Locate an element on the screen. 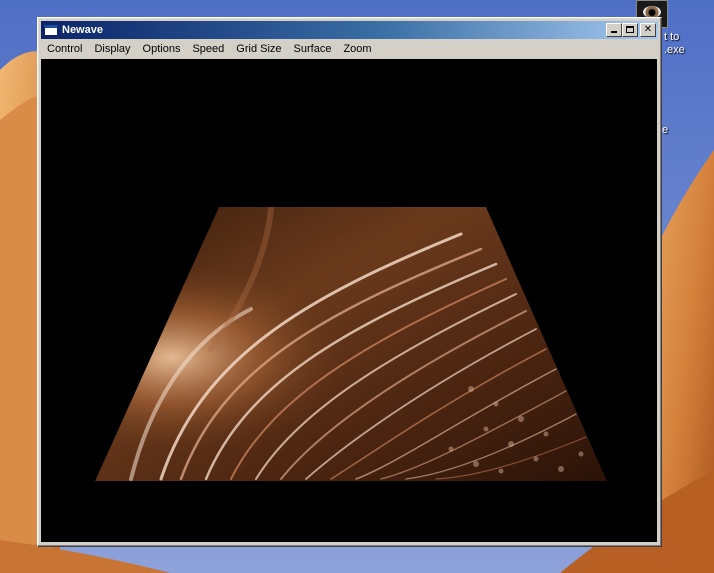 This screenshot has width=714, height=573. minimize-button is located at coordinates (614, 30).